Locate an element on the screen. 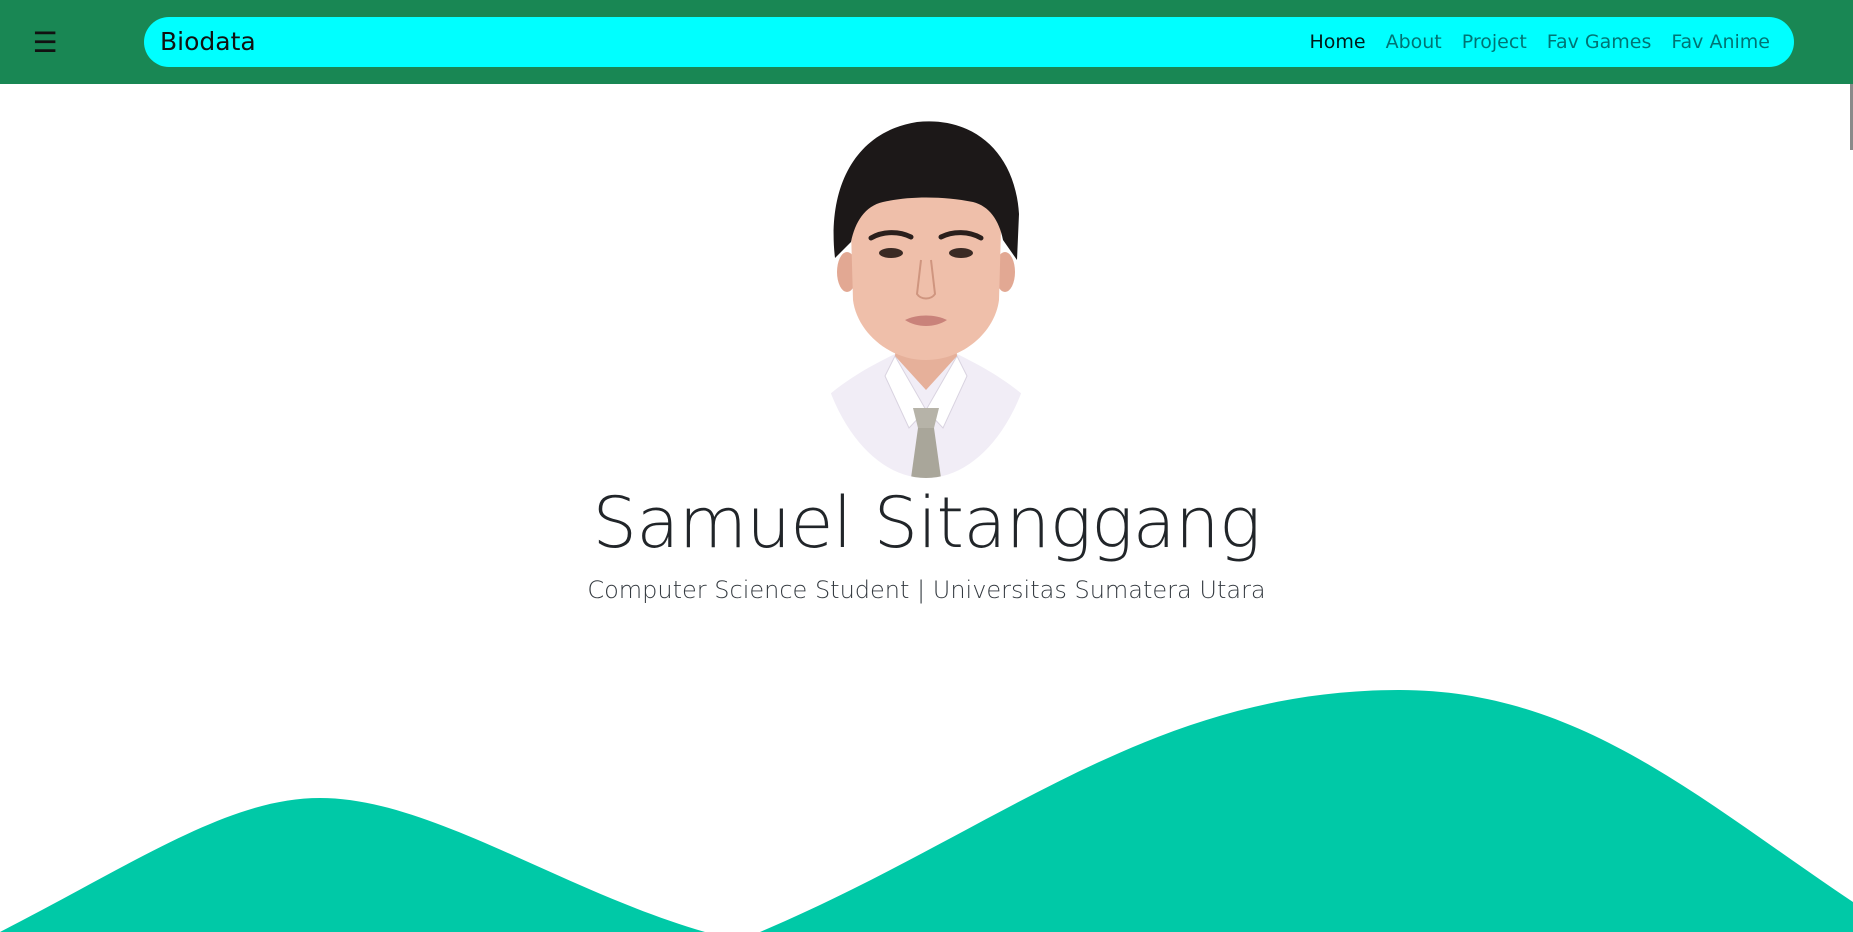  profile-photo is located at coordinates (926, 294).